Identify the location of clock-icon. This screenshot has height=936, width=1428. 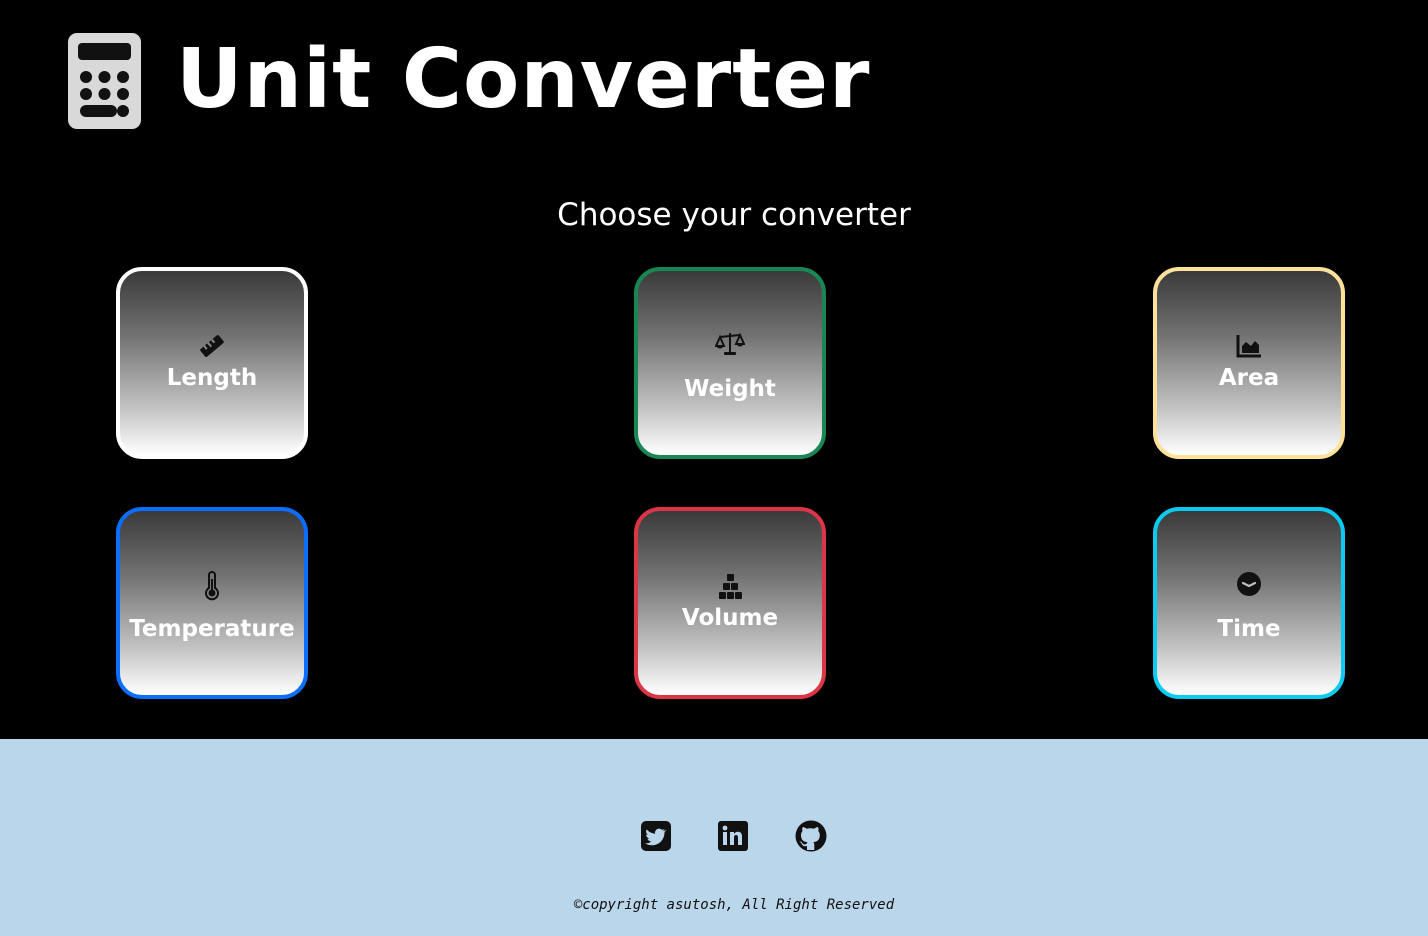
(1249, 584).